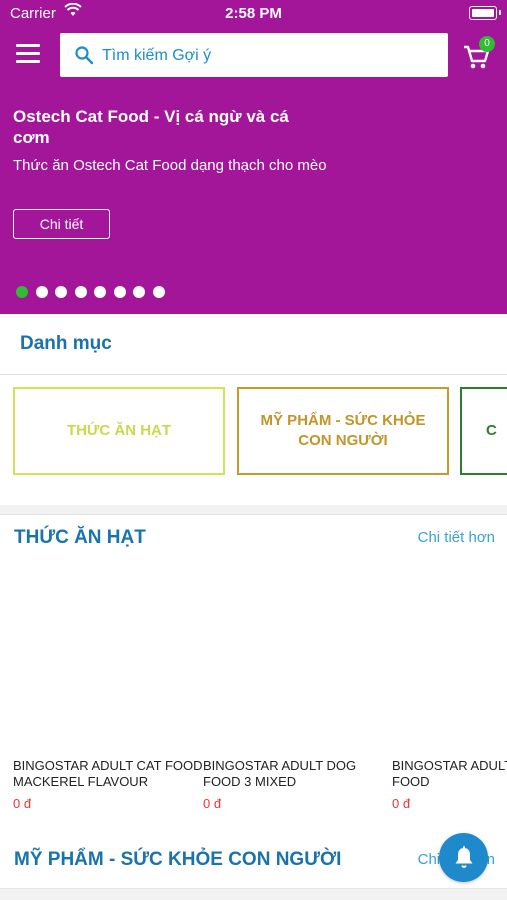 This screenshot has height=900, width=507. I want to click on product-card: BINGOSTAR ADULT FOOD 0 đ, so click(449, 693).